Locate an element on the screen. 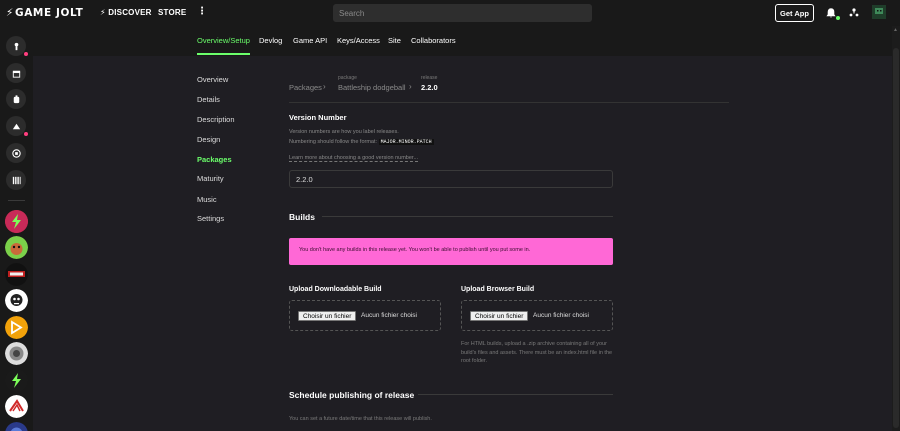 This screenshot has width=900, height=431. version-number-input is located at coordinates (451, 179).